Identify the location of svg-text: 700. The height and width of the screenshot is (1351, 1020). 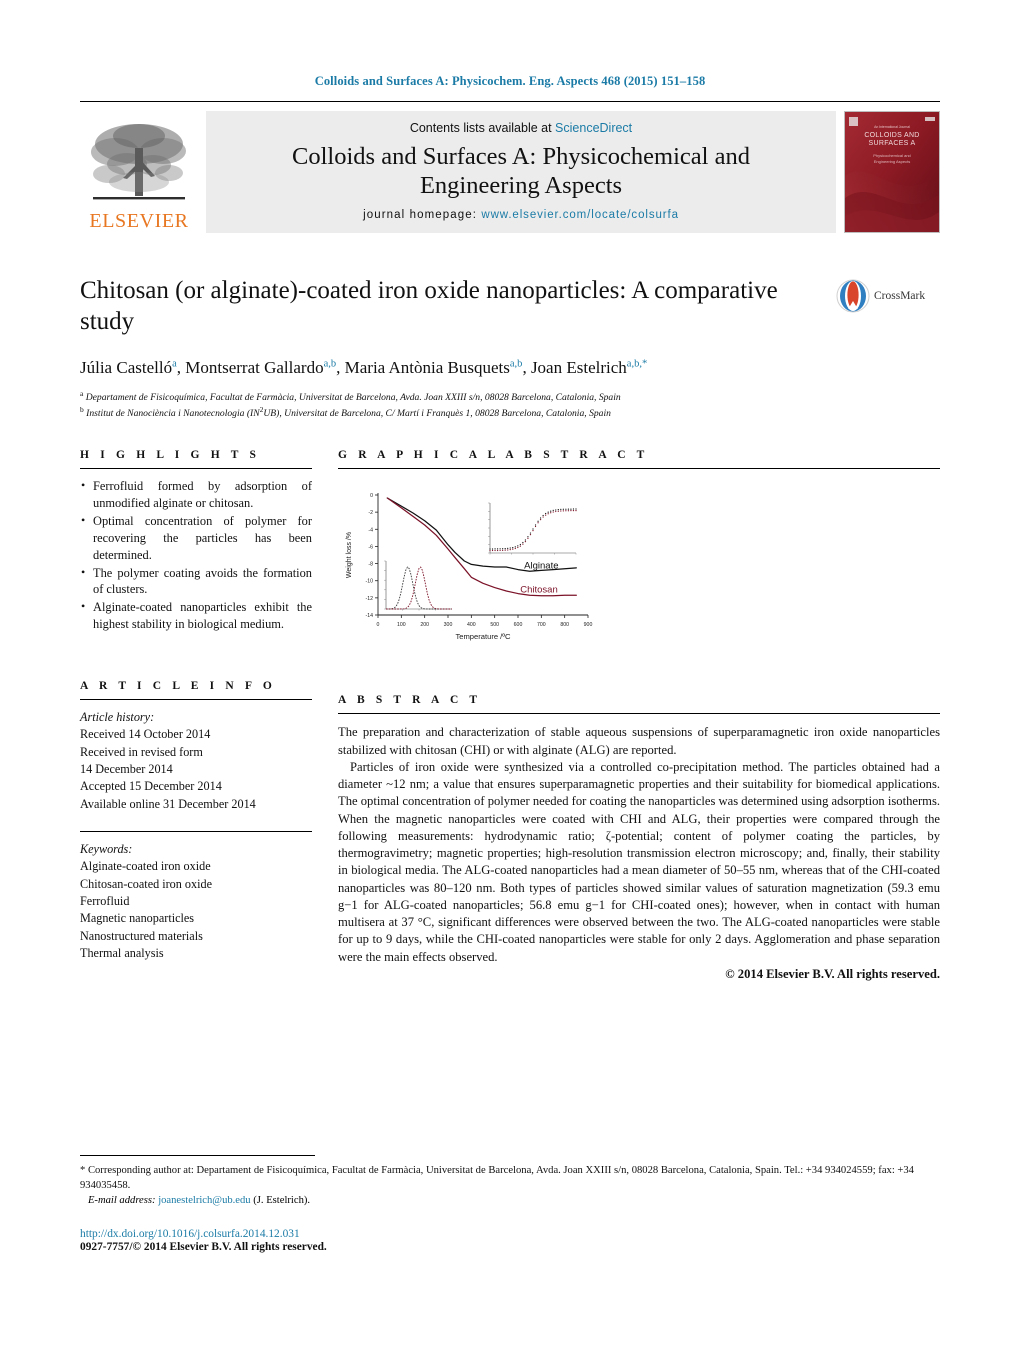
(541, 625).